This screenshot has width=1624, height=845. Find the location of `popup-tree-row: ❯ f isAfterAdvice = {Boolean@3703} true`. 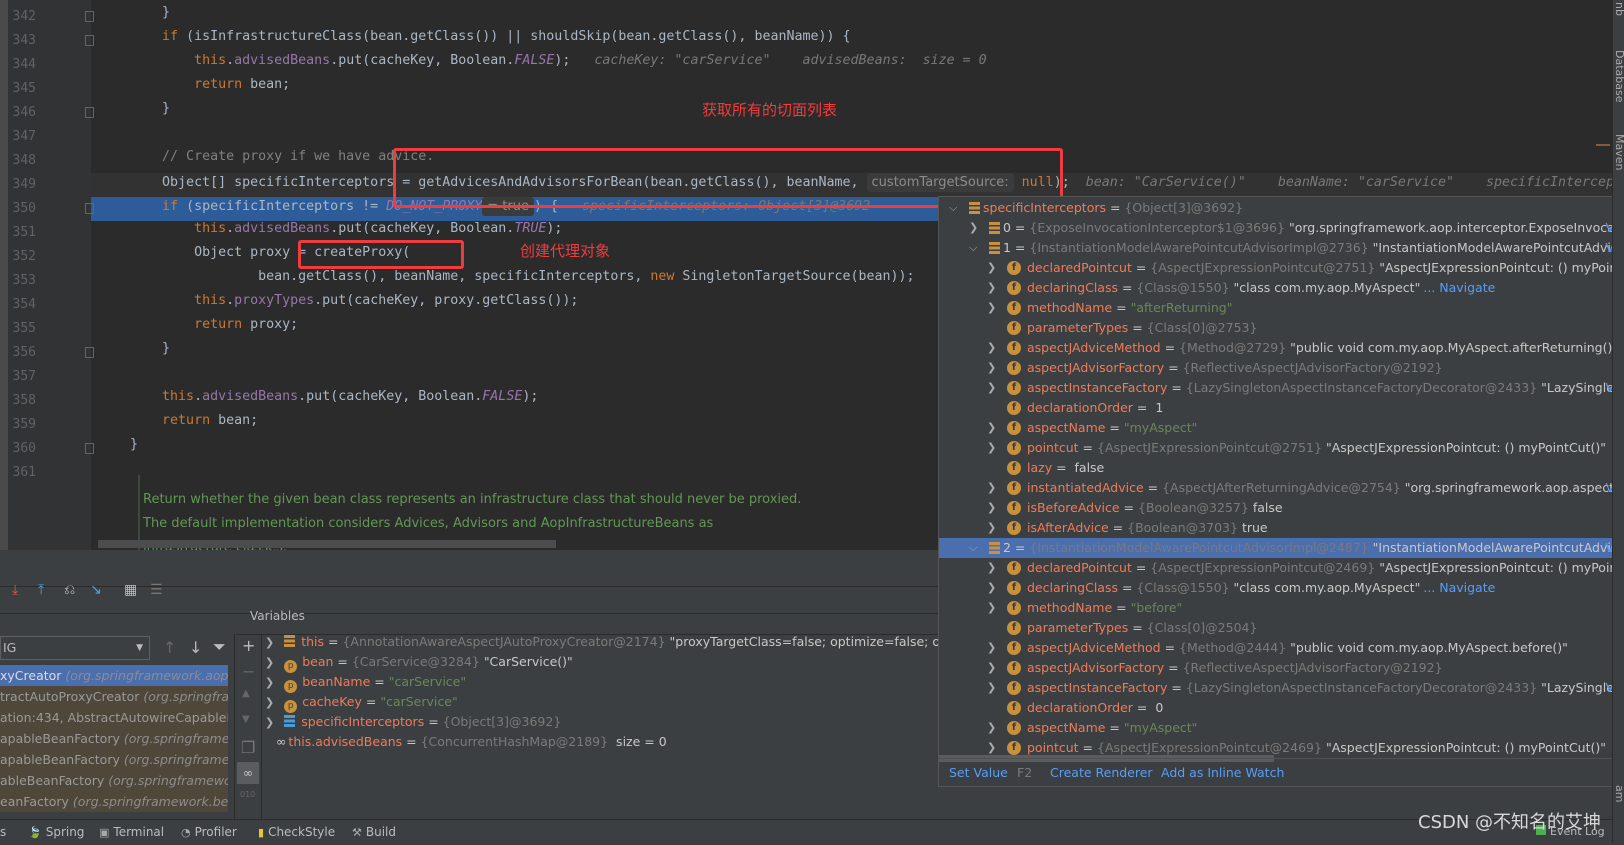

popup-tree-row: ❯ f isAfterAdvice = {Boolean@3703} true is located at coordinates (1281, 528).